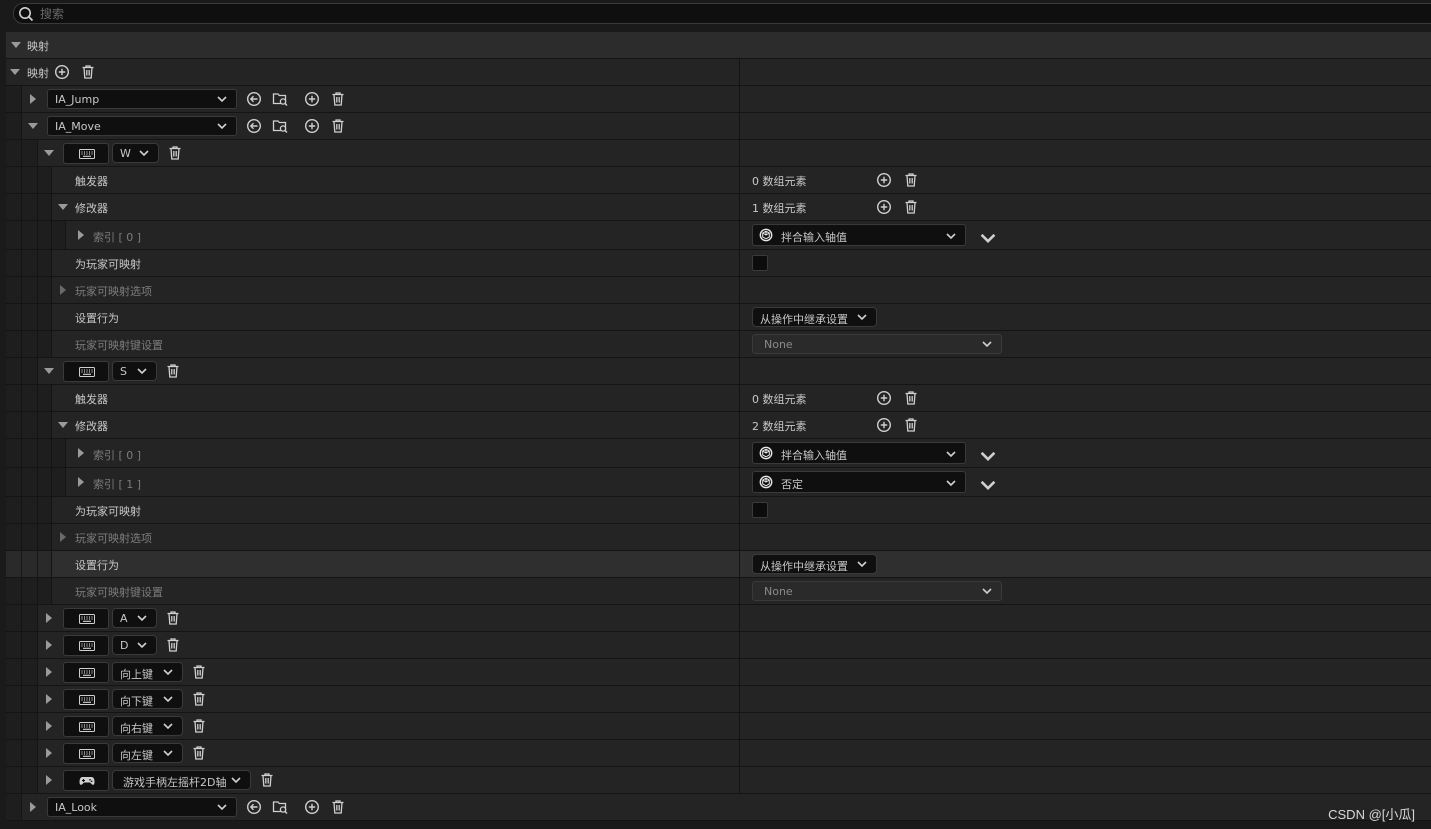 Image resolution: width=1431 pixels, height=829 pixels. I want to click on action-select: IA_Jump, so click(142, 99).